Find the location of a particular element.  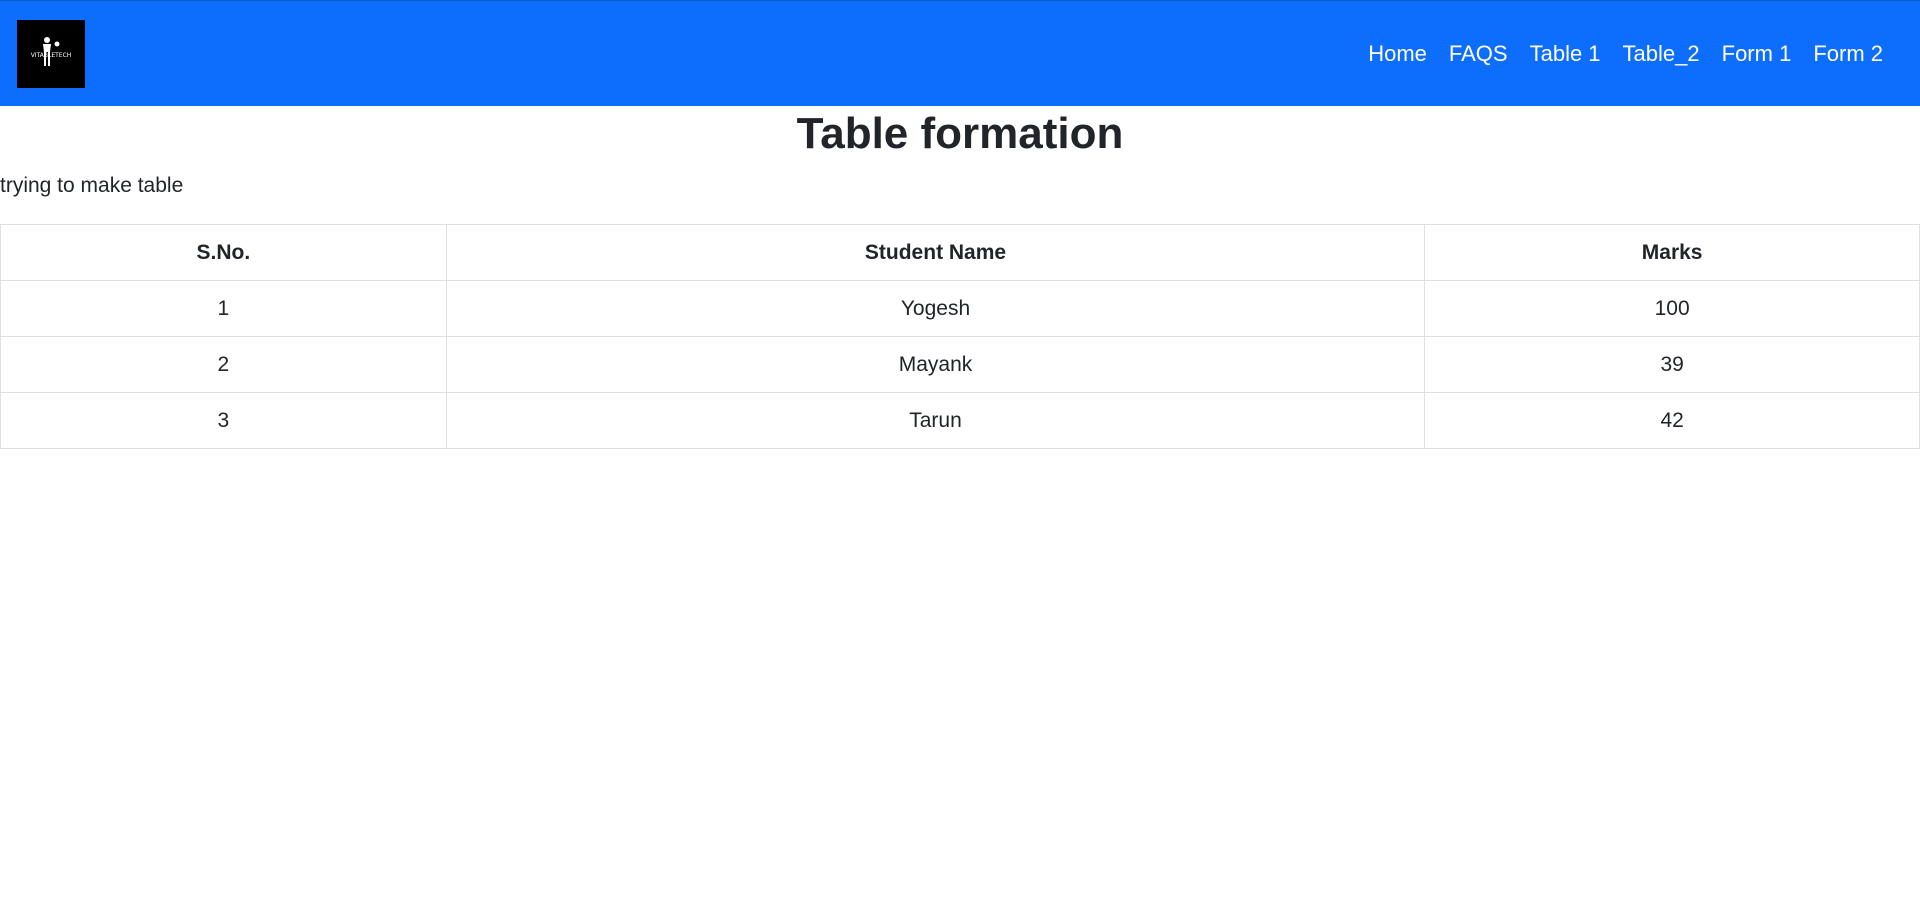

header-sno: S.No. is located at coordinates (223, 252).